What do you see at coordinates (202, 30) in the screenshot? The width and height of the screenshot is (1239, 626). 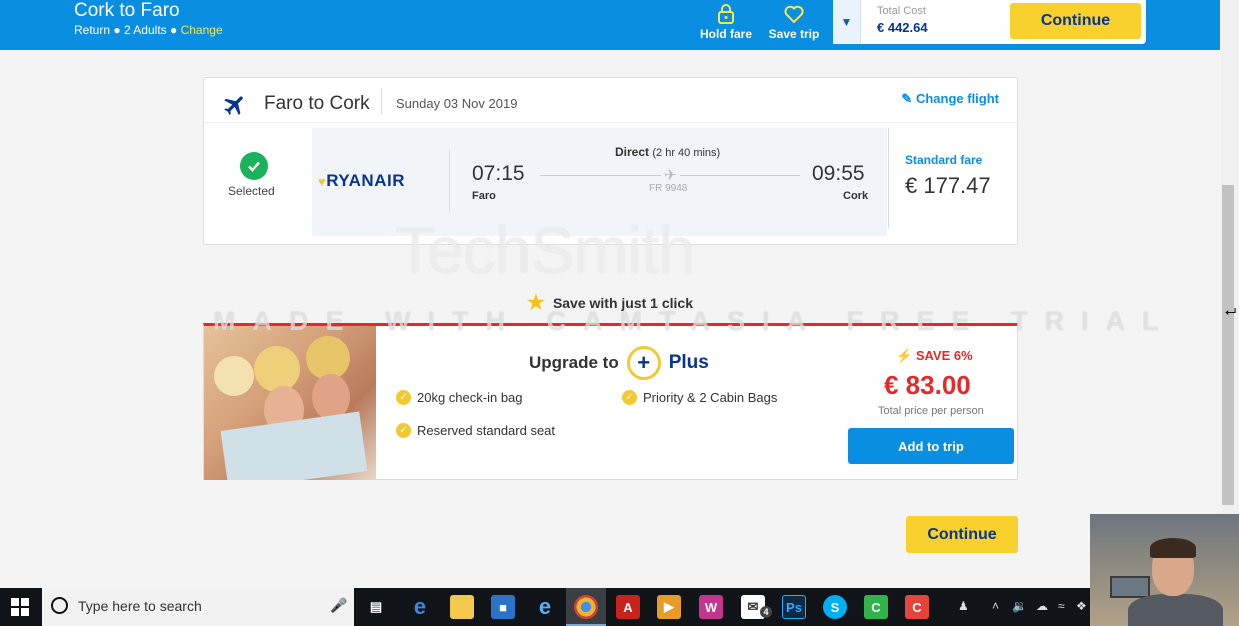 I see `change-link: Change` at bounding box center [202, 30].